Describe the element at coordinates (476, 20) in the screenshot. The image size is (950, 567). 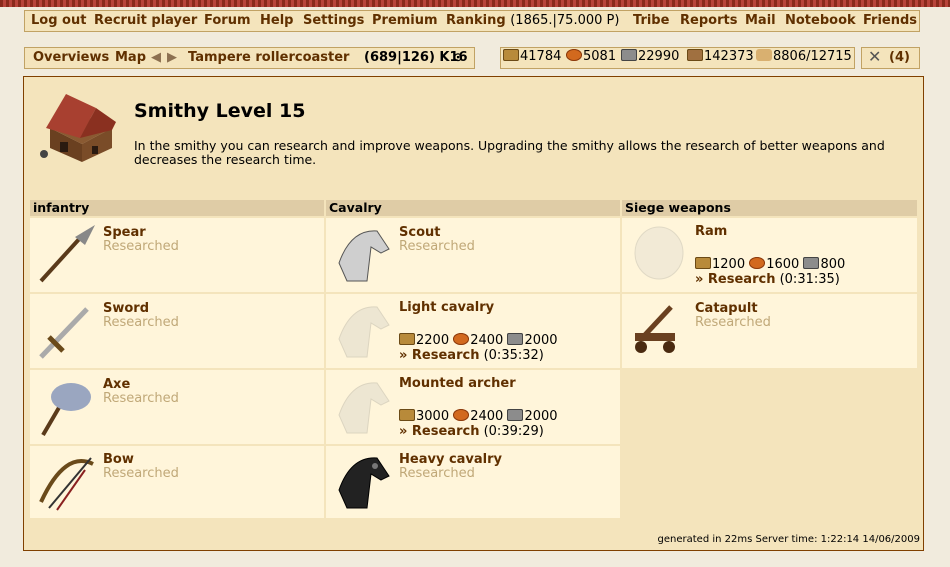
I see `ranking-label: Ranking` at that location.